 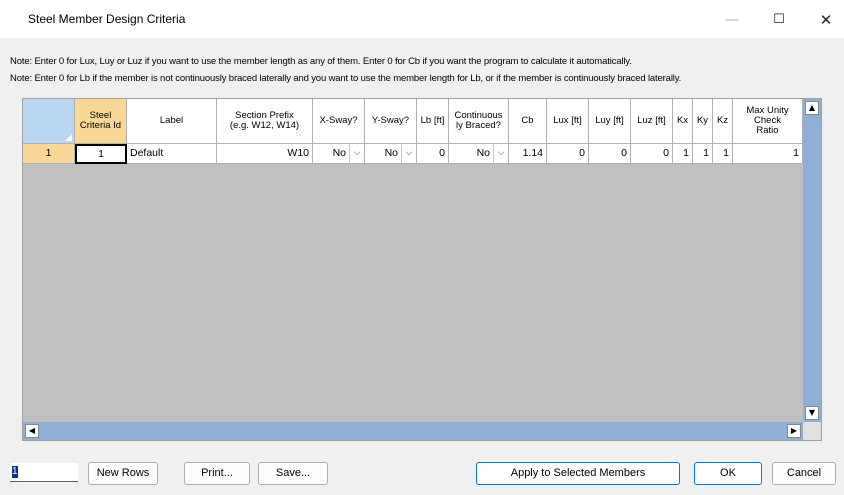 What do you see at coordinates (32, 431) in the screenshot?
I see `triangle-left-icon: ◀` at bounding box center [32, 431].